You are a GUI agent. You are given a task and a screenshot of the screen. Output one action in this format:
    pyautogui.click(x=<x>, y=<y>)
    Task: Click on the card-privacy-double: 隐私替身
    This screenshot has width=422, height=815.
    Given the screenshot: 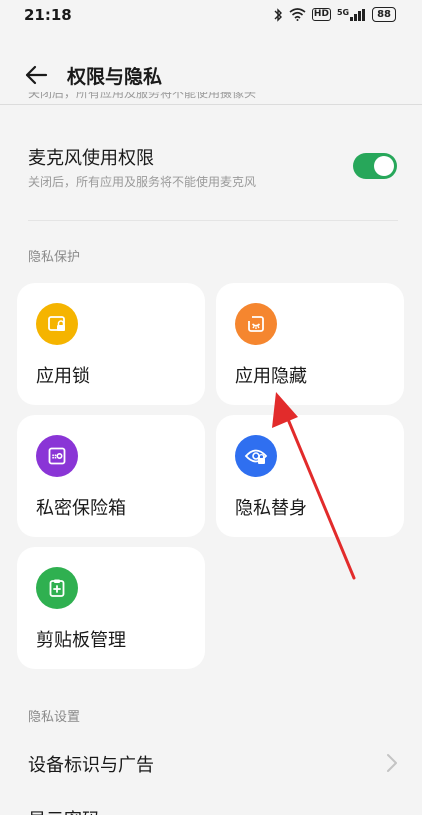 What is the action you would take?
    pyautogui.click(x=310, y=476)
    